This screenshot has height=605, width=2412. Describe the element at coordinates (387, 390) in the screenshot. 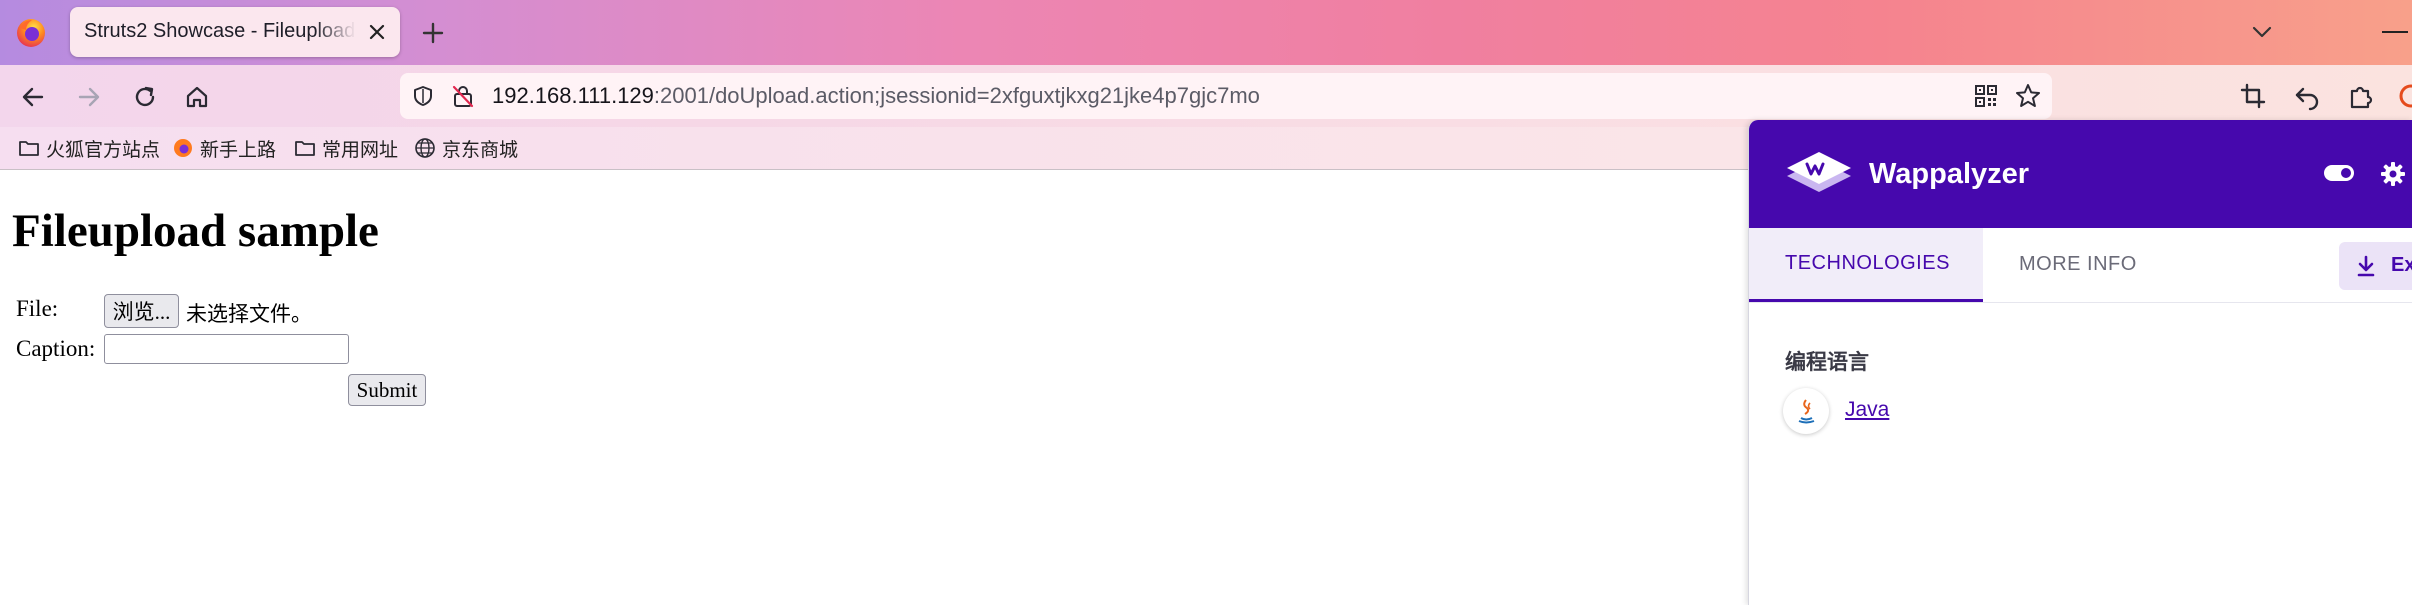

I see `submit-button: Submit` at that location.